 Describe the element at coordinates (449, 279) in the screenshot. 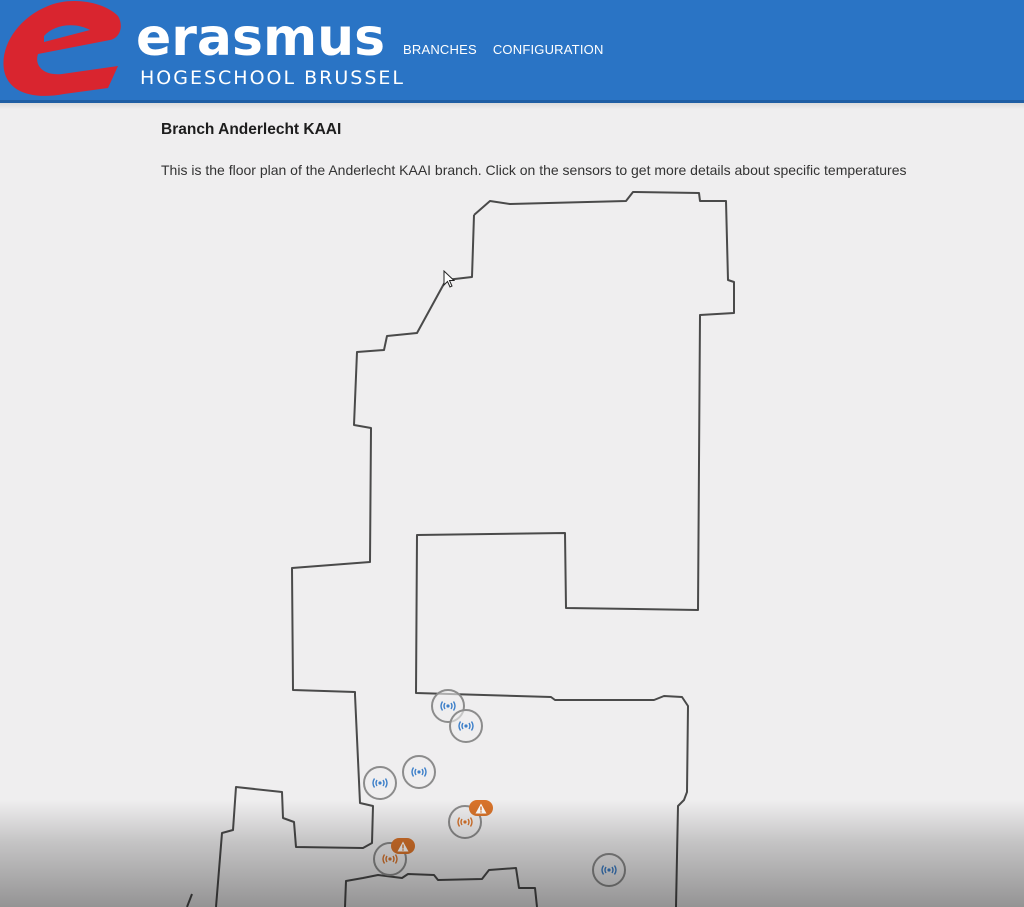

I see `mouse-pointer-icon` at that location.